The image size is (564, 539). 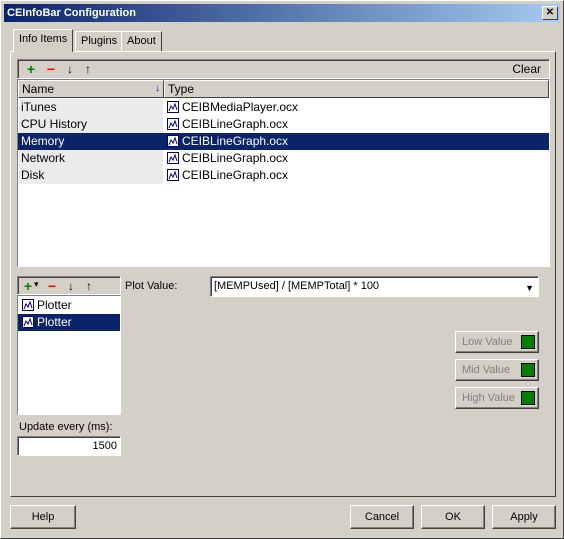 I want to click on help-label: Help, so click(x=43, y=517).